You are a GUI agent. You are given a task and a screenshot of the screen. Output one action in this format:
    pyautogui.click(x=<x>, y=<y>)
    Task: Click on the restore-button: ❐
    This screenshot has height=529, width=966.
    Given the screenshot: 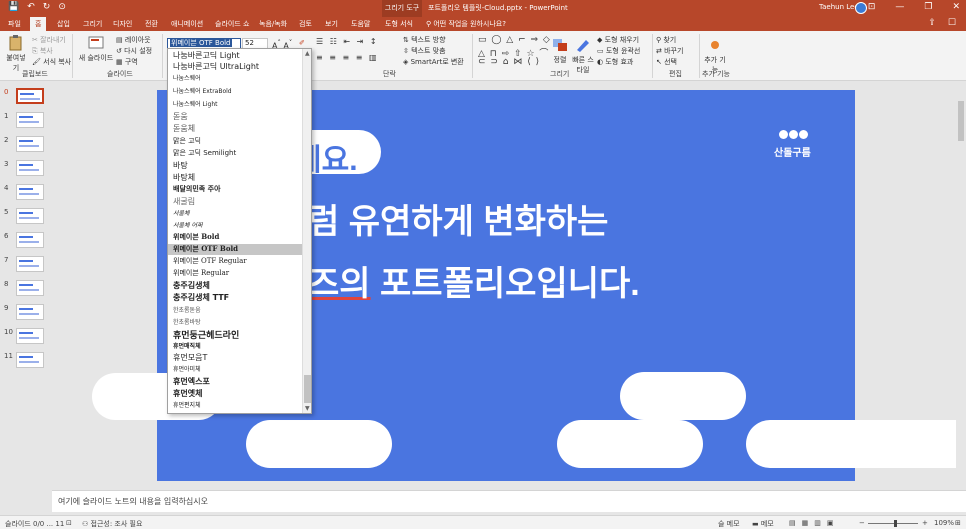 What is the action you would take?
    pyautogui.click(x=928, y=7)
    